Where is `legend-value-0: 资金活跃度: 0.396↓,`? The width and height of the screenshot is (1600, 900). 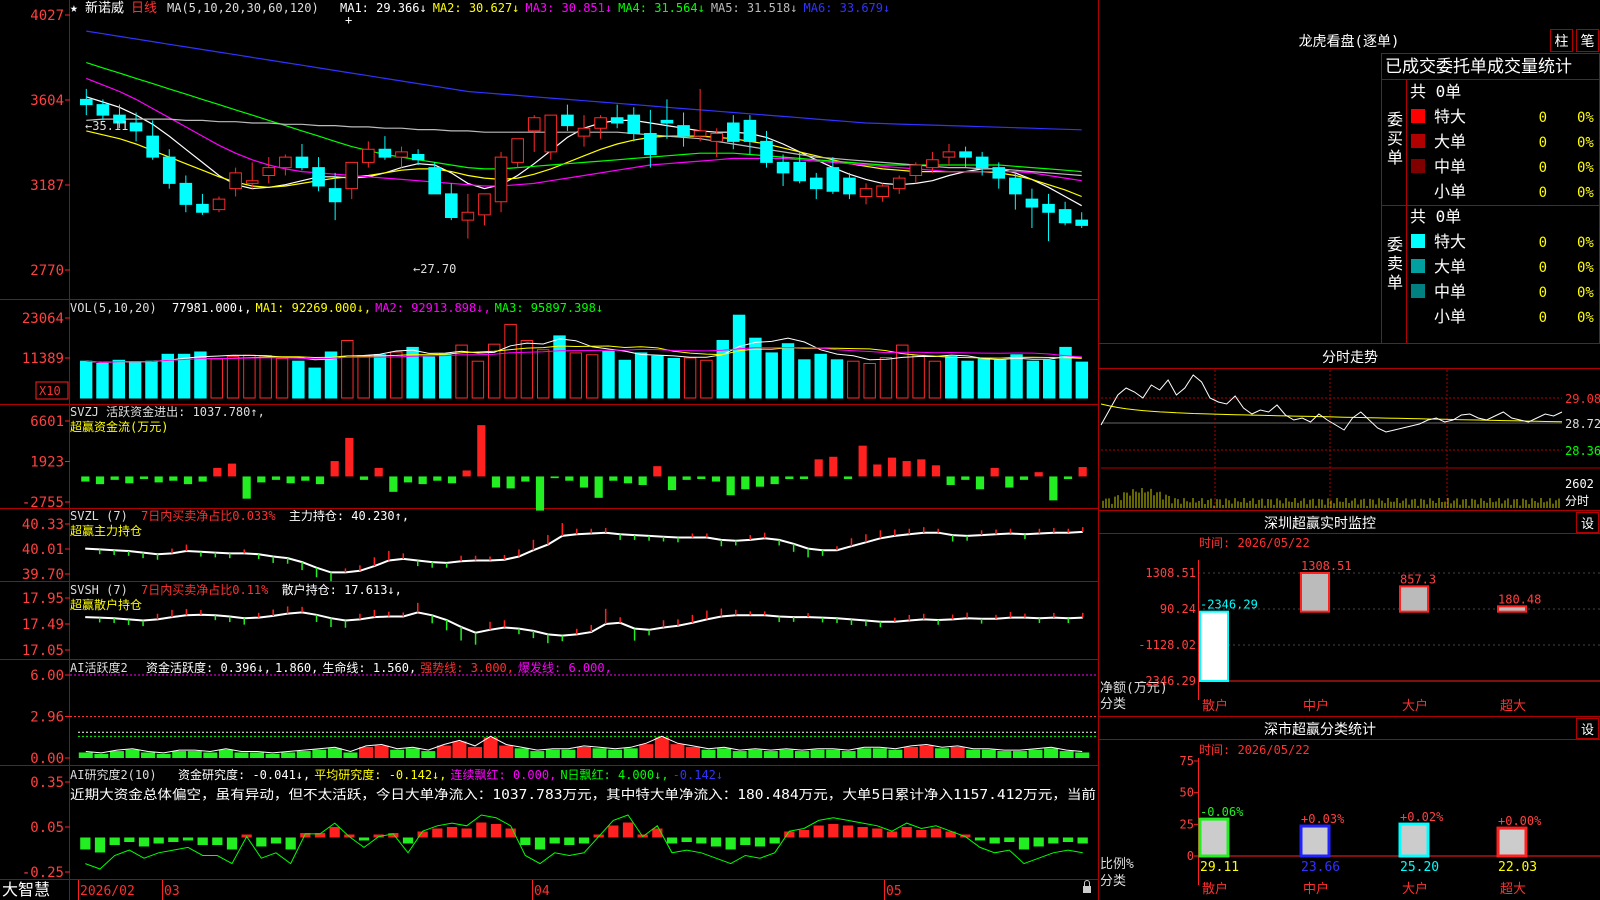
legend-value-0: 资金活跃度: 0.396↓, is located at coordinates (208, 667).